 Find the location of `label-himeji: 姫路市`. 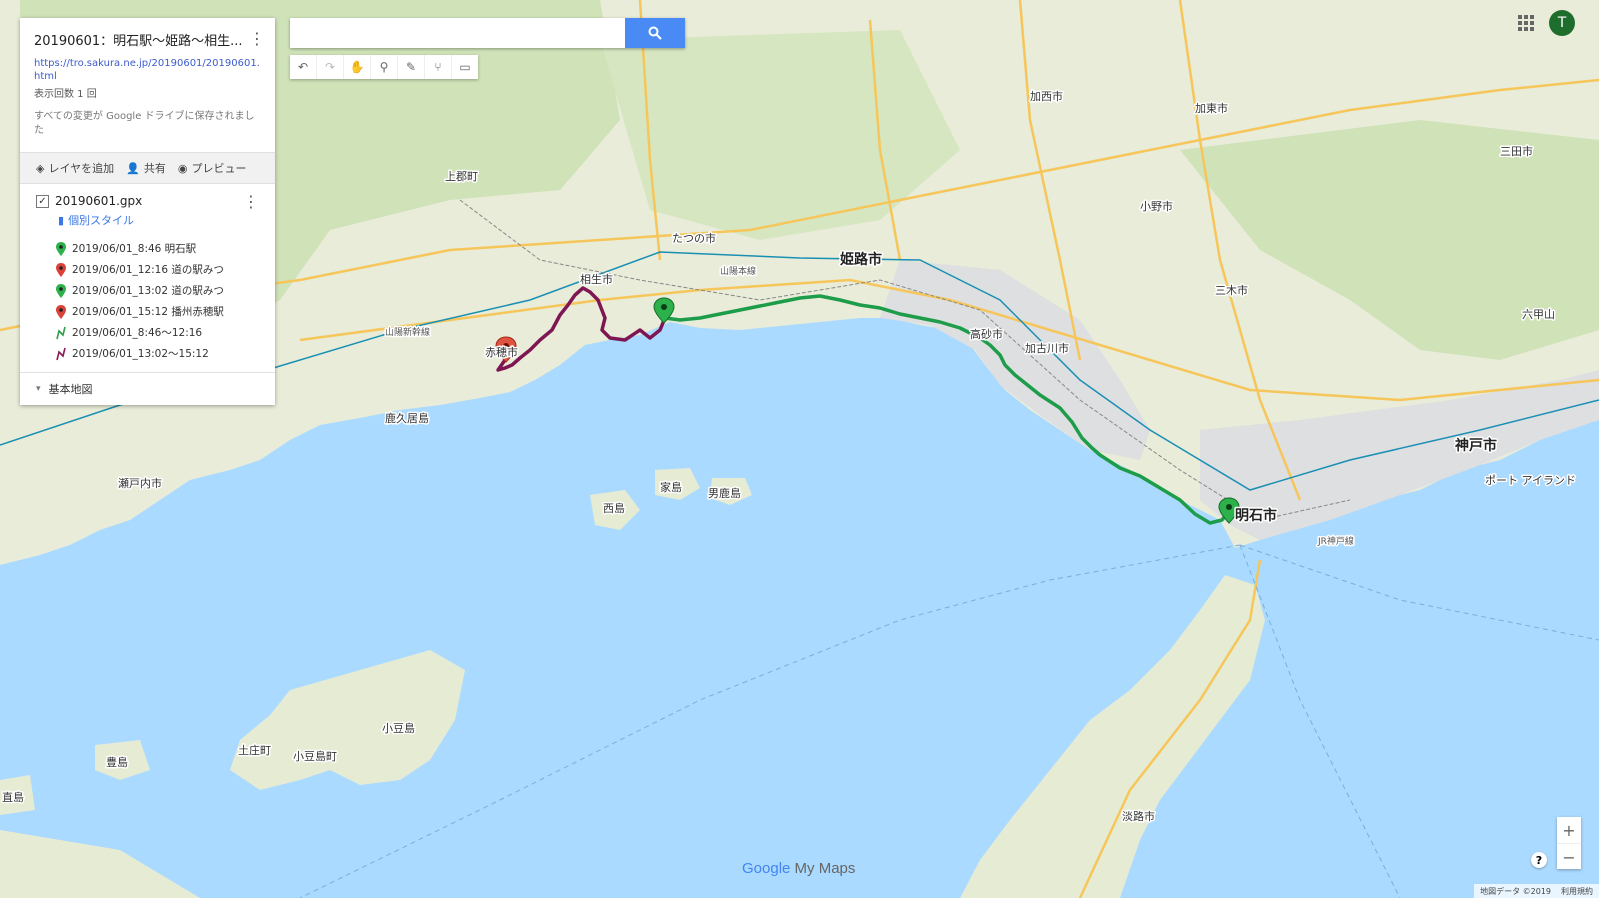

label-himeji: 姫路市 is located at coordinates (861, 259).